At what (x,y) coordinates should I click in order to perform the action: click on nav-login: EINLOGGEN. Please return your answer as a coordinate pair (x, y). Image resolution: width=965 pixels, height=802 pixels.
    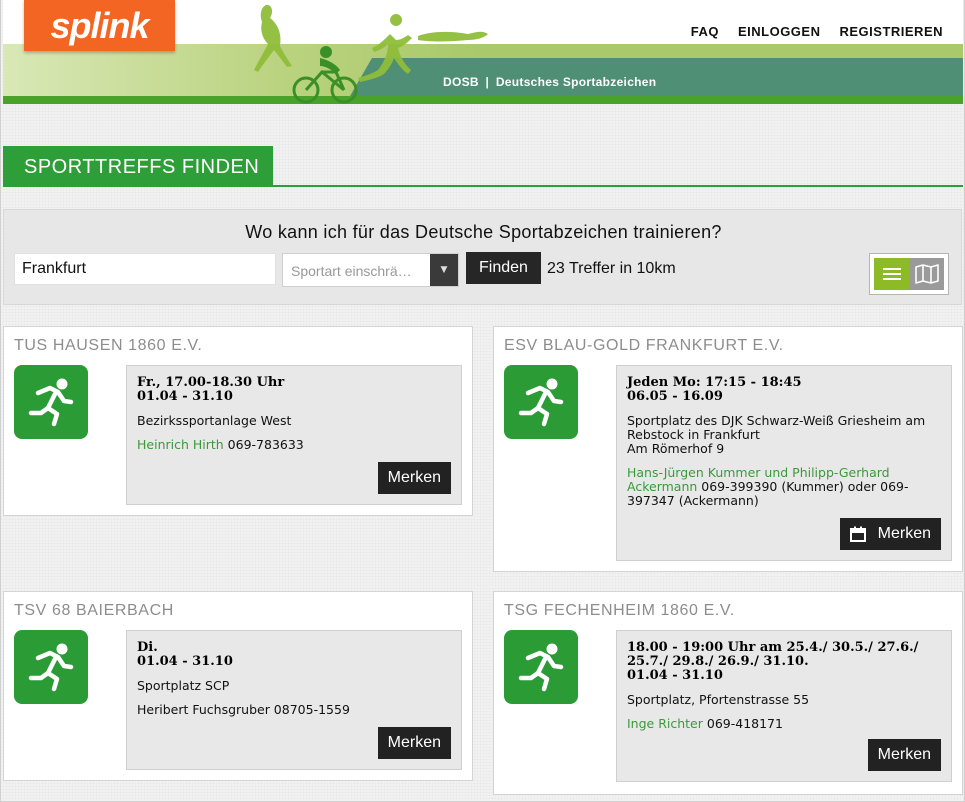
    Looking at the image, I should click on (779, 31).